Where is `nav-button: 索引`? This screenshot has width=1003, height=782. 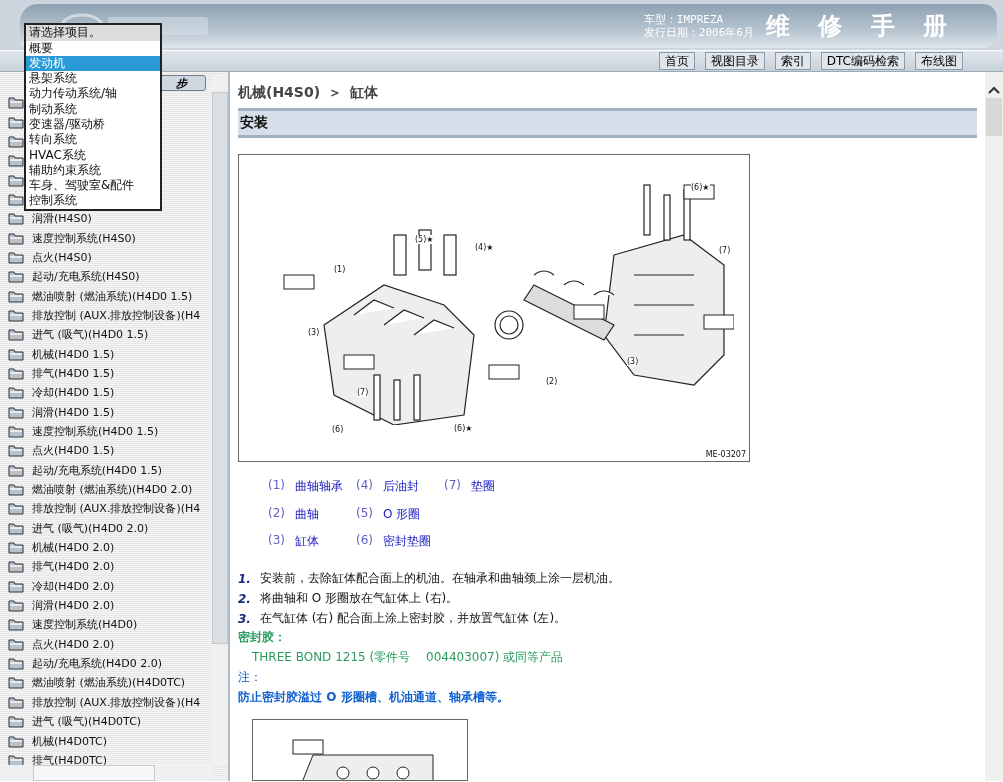
nav-button: 索引 is located at coordinates (792, 61).